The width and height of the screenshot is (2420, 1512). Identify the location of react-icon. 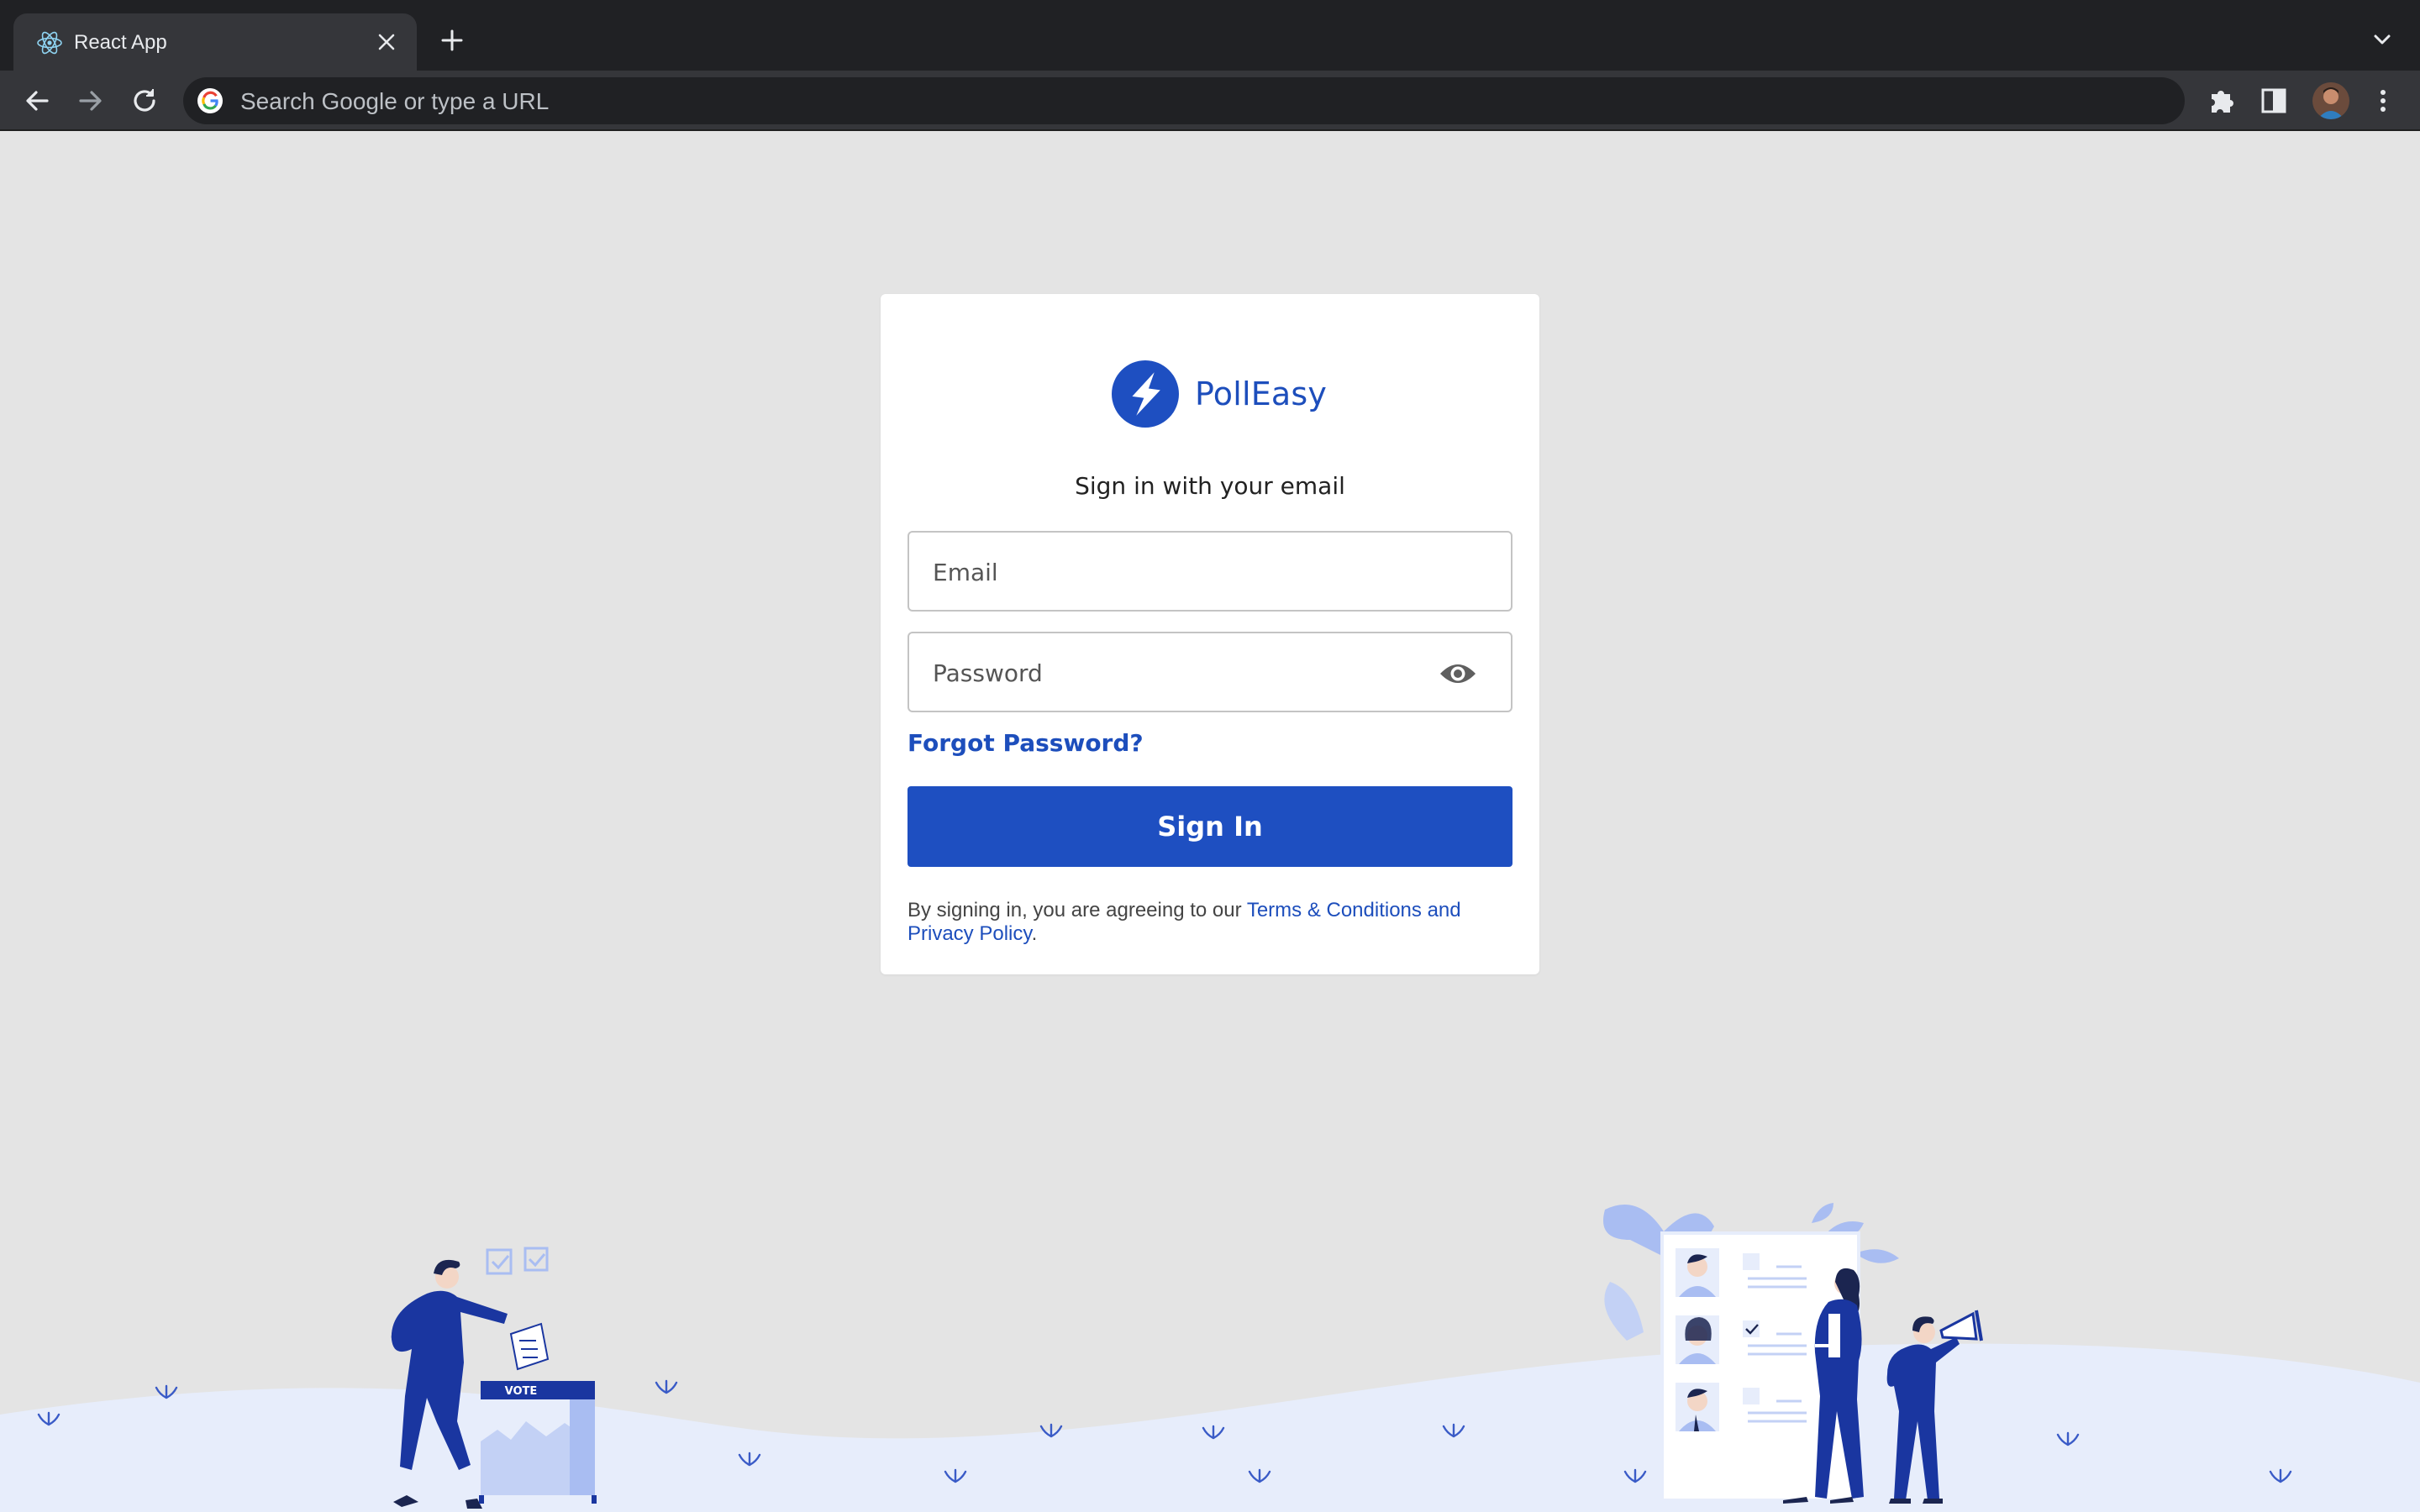
(50, 43).